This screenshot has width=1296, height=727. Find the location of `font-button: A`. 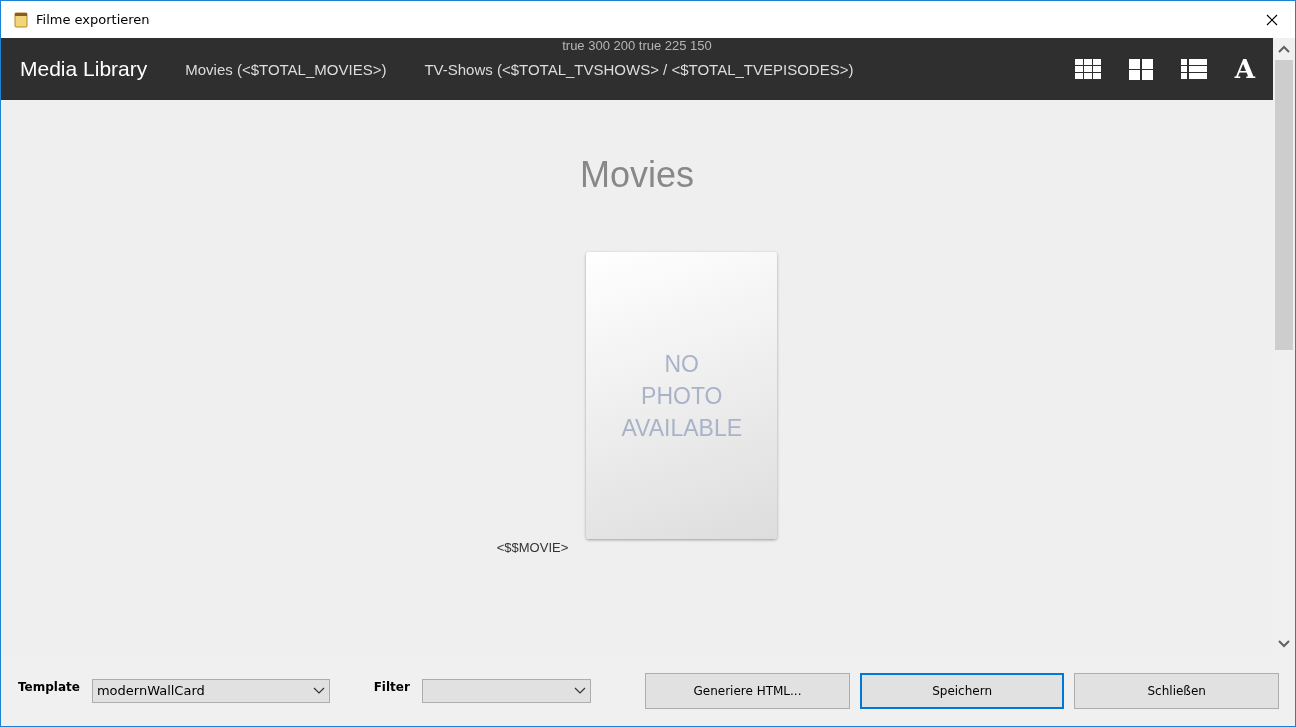

font-button: A is located at coordinates (1244, 69).